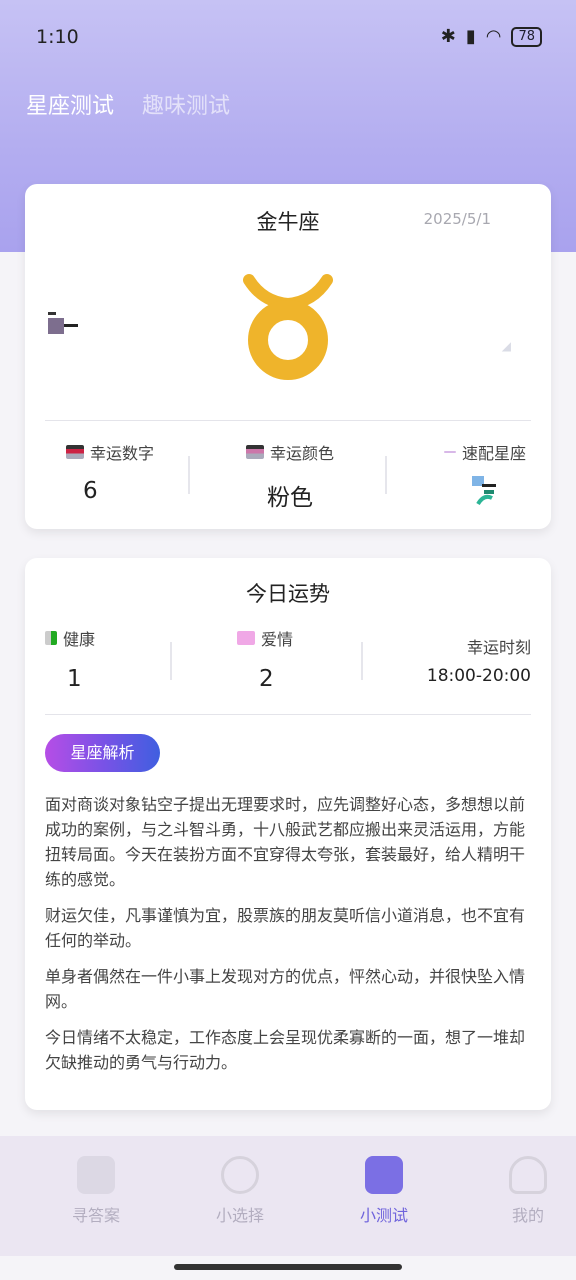 This screenshot has height=1280, width=576. Describe the element at coordinates (102, 753) in the screenshot. I see `constellation-analysis-button: 星座解析` at that location.